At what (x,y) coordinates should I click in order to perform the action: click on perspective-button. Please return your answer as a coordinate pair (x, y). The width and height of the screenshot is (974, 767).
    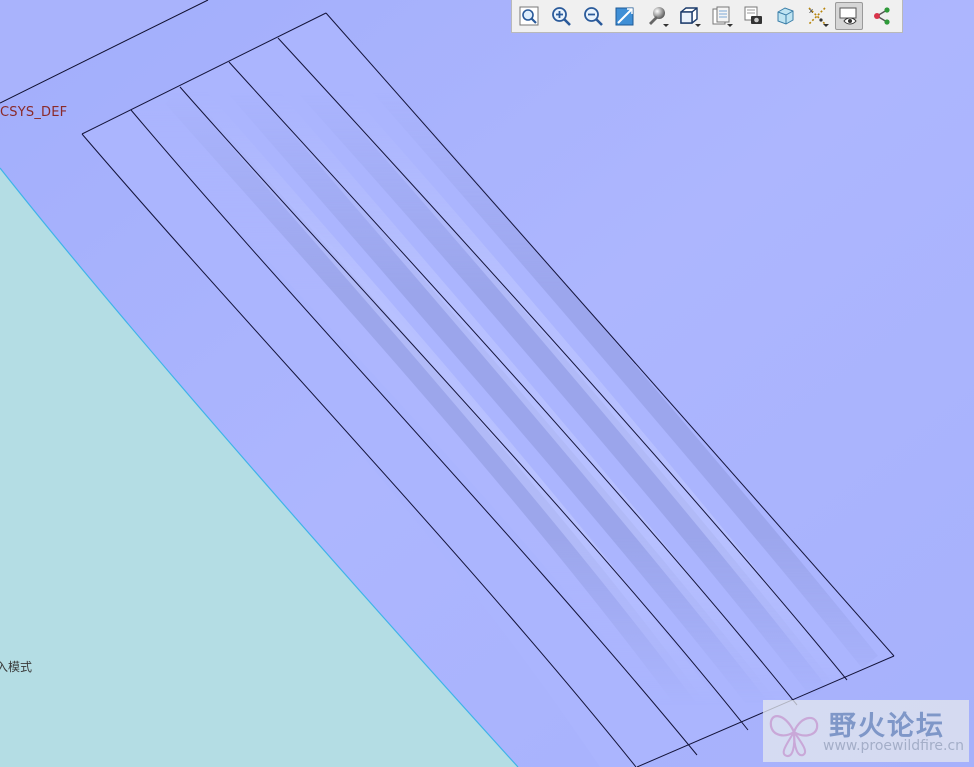
    Looking at the image, I should click on (785, 16).